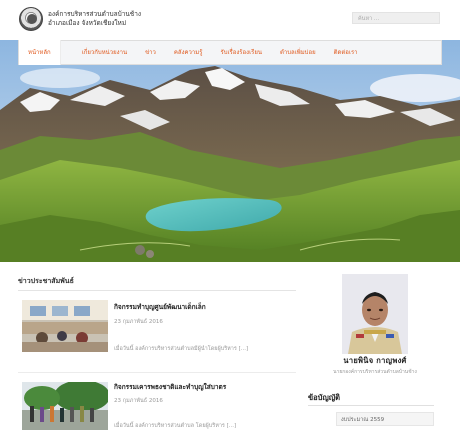  Describe the element at coordinates (87, 23) in the screenshot. I see `site-name-line2: อำเภอเมือง จังหวัดเชียงใหม่` at that location.